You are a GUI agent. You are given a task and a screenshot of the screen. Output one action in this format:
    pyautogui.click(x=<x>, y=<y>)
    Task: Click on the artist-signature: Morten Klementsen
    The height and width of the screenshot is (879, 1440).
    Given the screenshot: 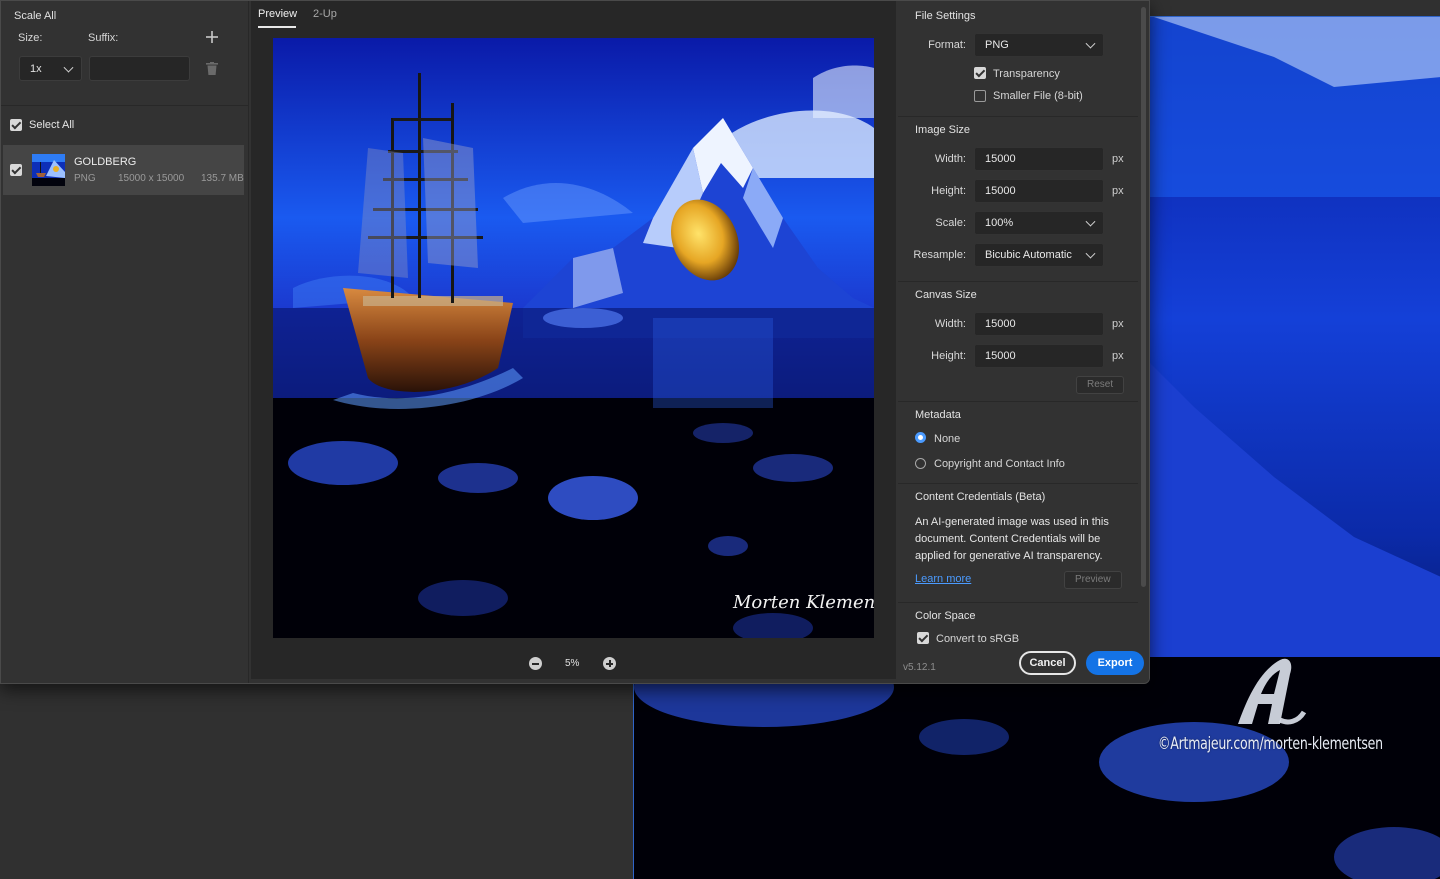 What is the action you would take?
    pyautogui.click(x=803, y=602)
    